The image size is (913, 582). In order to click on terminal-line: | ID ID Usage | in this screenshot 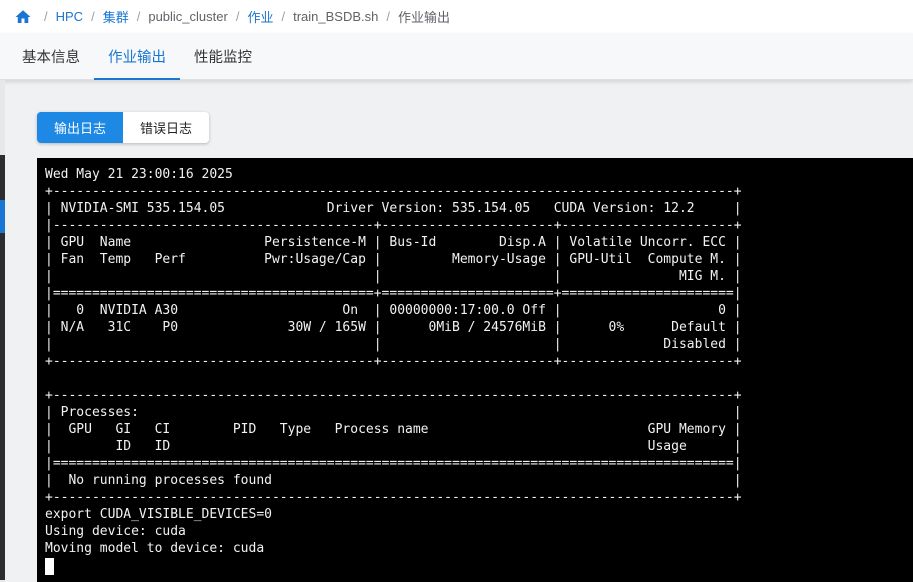, I will do `click(393, 446)`.